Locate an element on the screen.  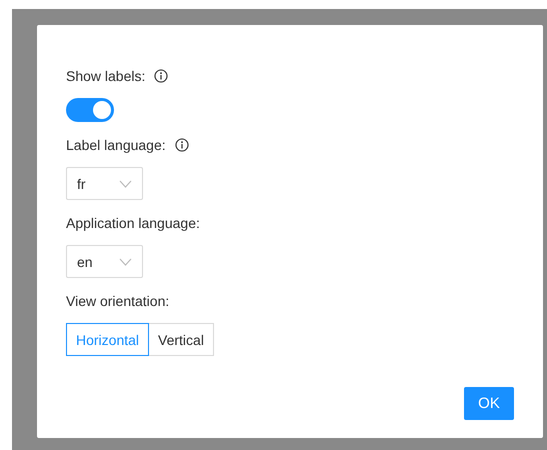
field-label: Label language: is located at coordinates (116, 145).